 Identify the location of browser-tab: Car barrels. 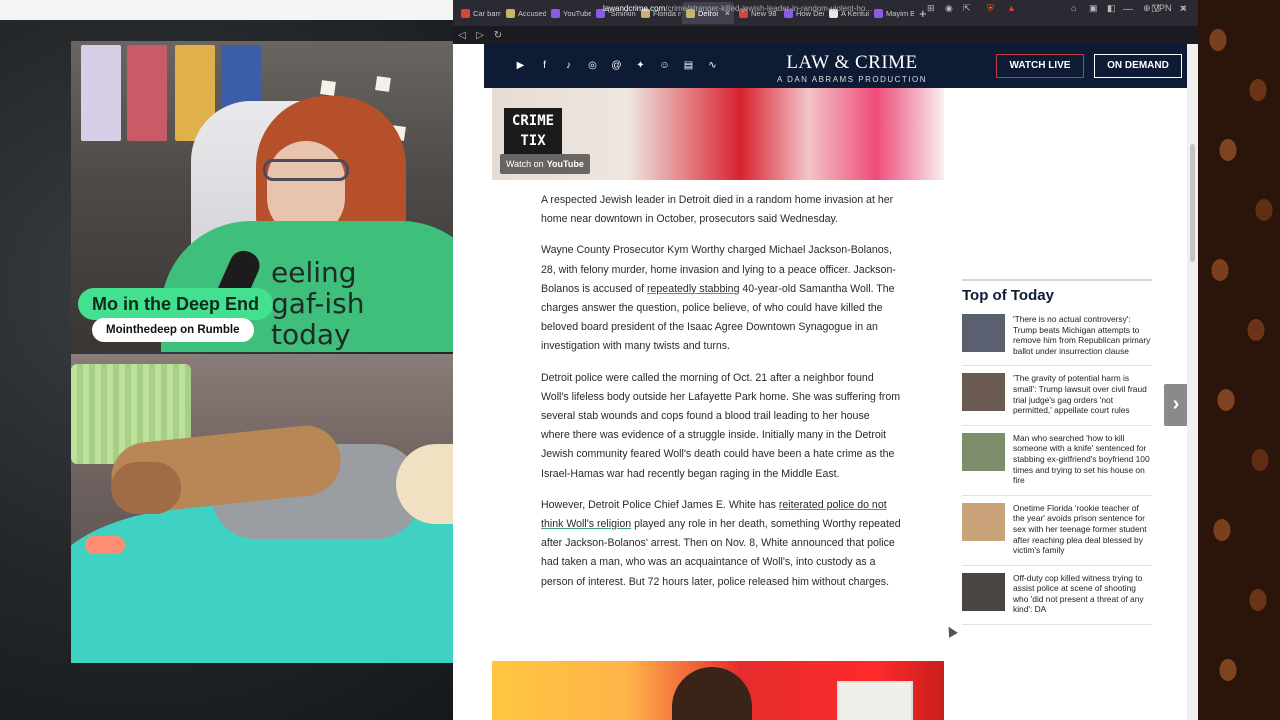
(479, 13).